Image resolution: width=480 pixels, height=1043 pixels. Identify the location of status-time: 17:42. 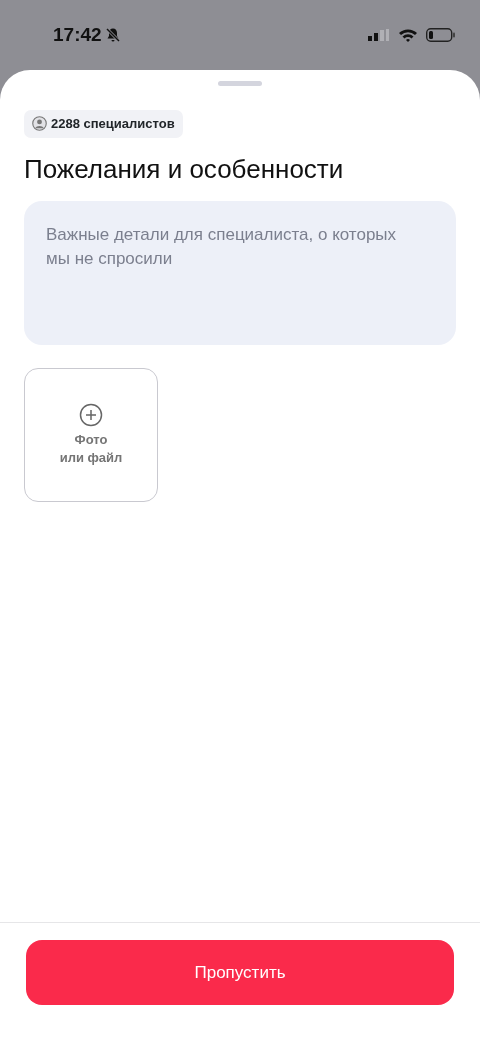
(77, 34).